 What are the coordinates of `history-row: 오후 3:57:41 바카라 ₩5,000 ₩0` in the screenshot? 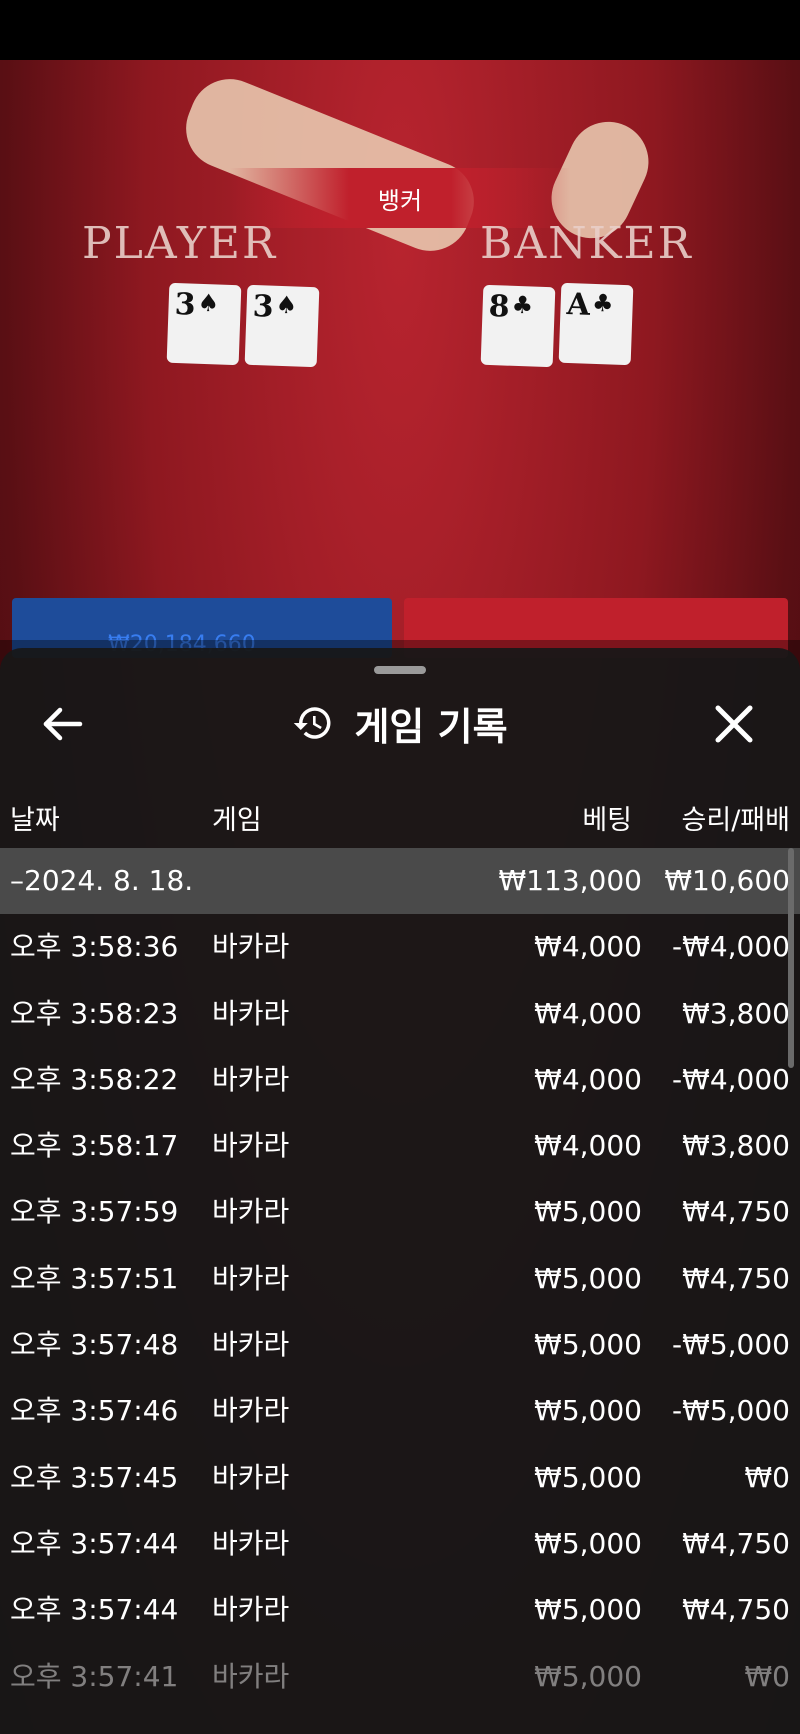 It's located at (400, 1677).